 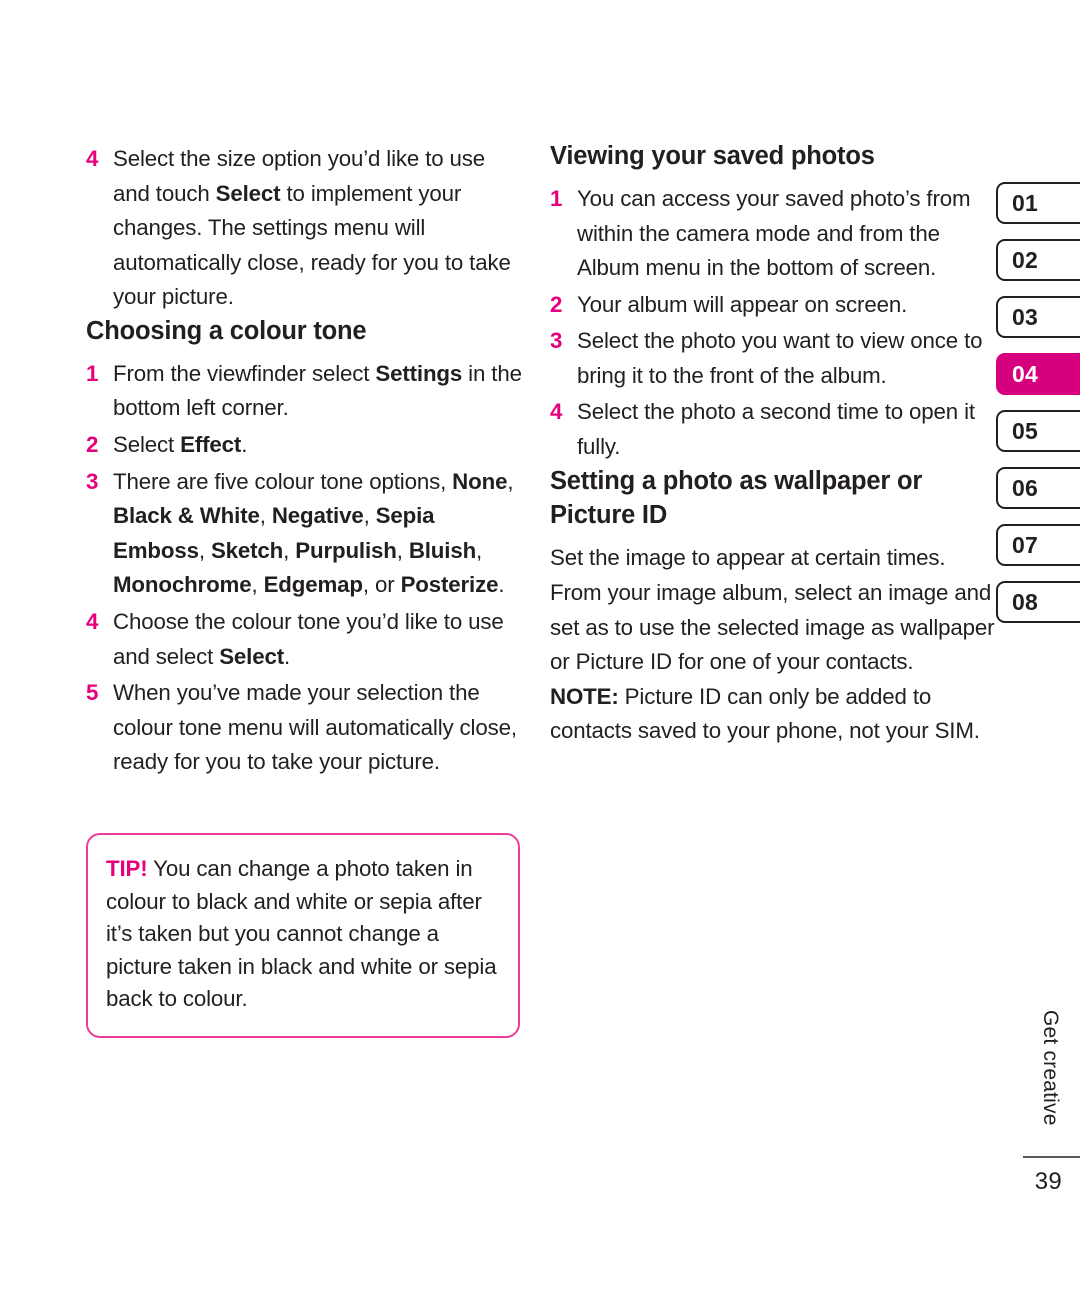 I want to click on index-tab-07: 07, so click(x=1038, y=545).